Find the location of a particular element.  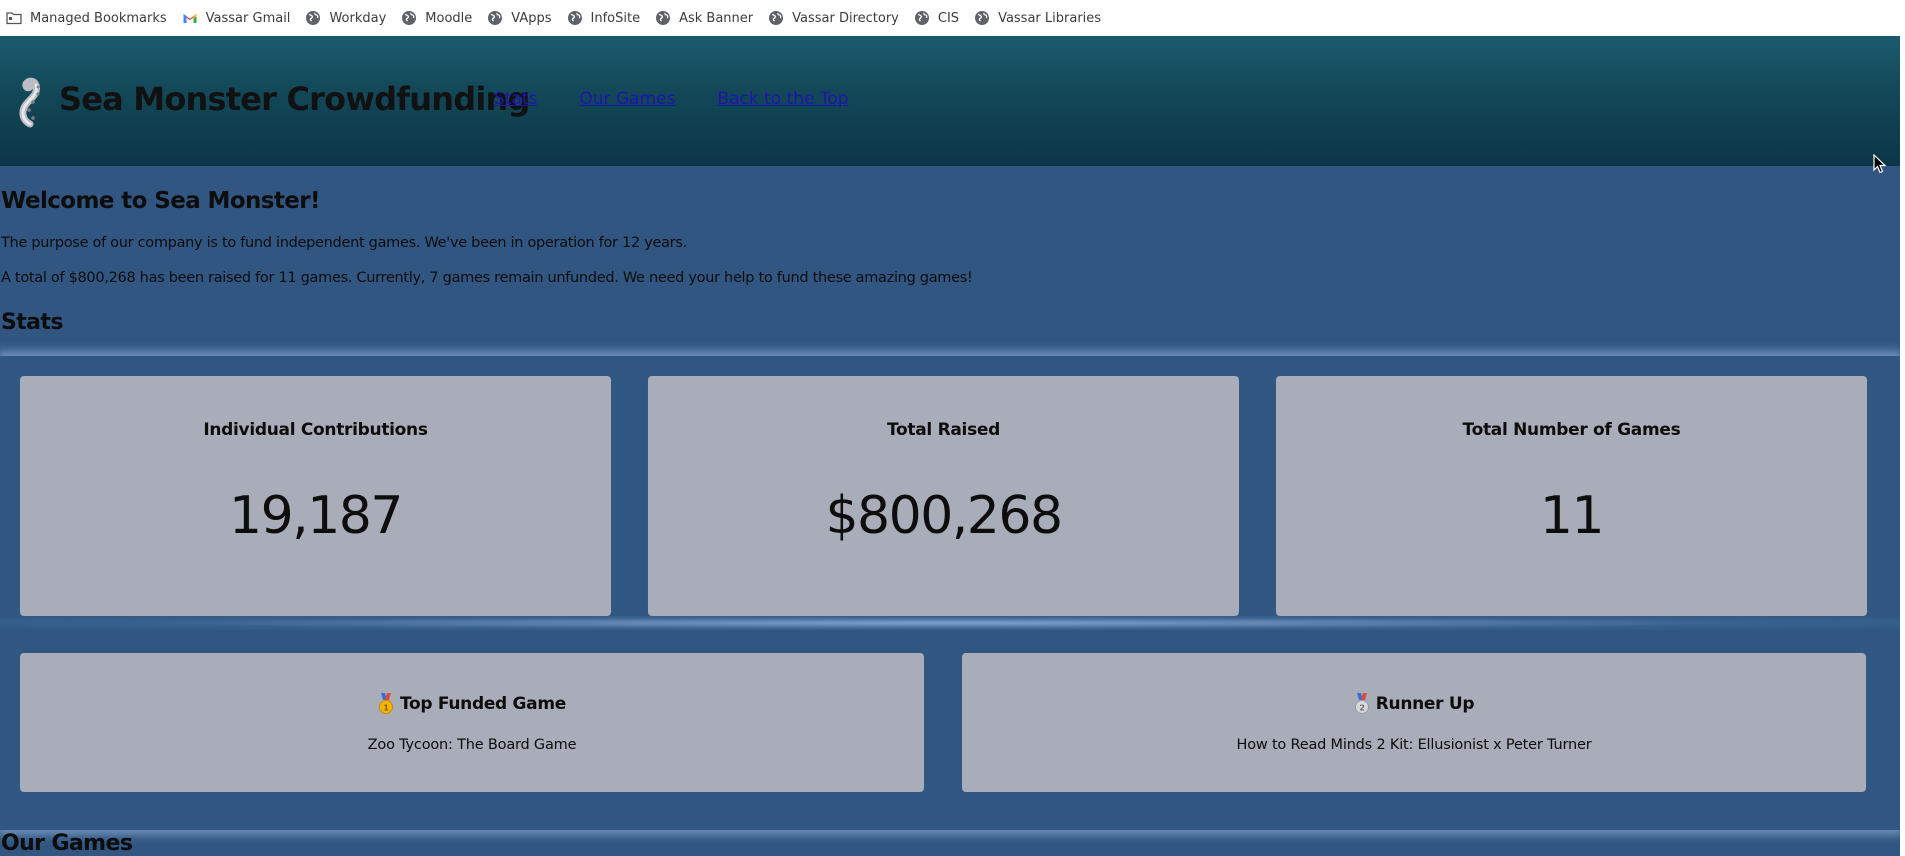

nav-link-stats: Stats is located at coordinates (515, 99).